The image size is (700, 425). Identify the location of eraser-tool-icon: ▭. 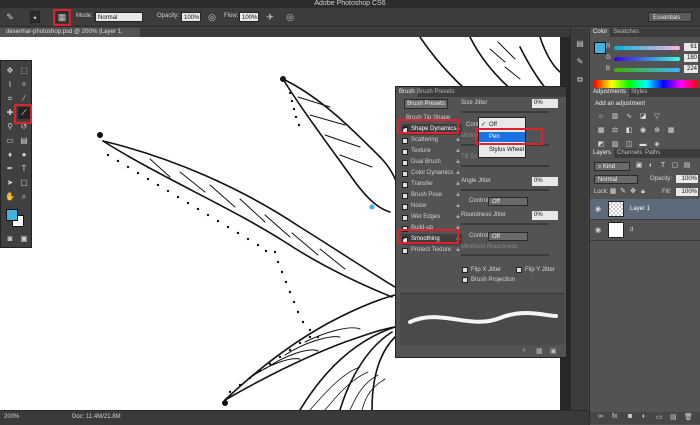
(10, 141).